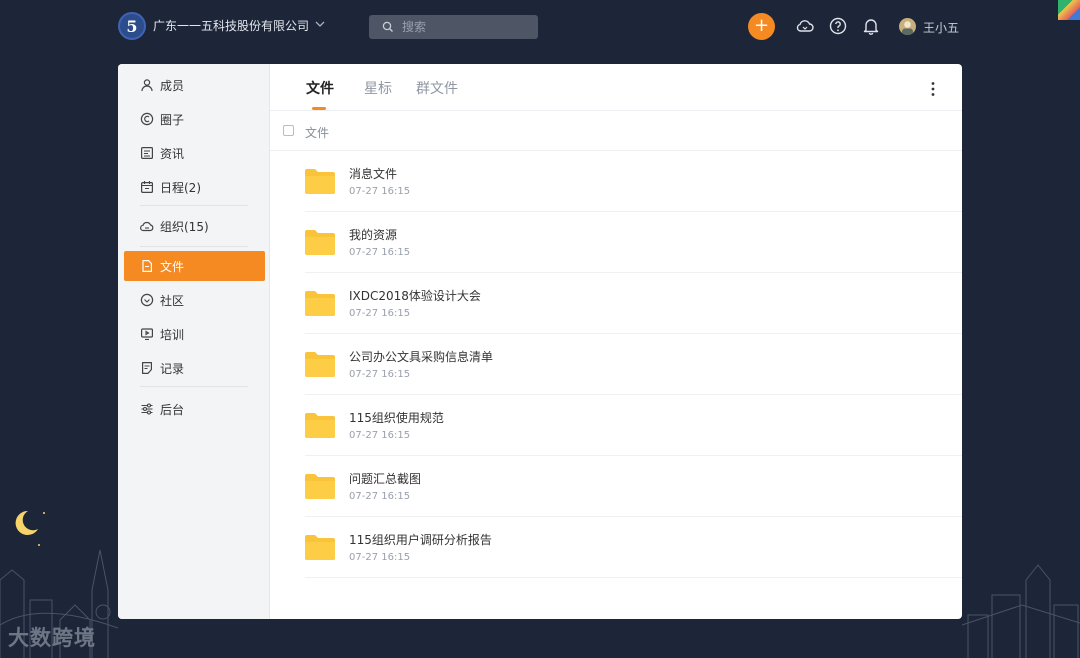  What do you see at coordinates (933, 89) in the screenshot?
I see `more-vertical-icon` at bounding box center [933, 89].